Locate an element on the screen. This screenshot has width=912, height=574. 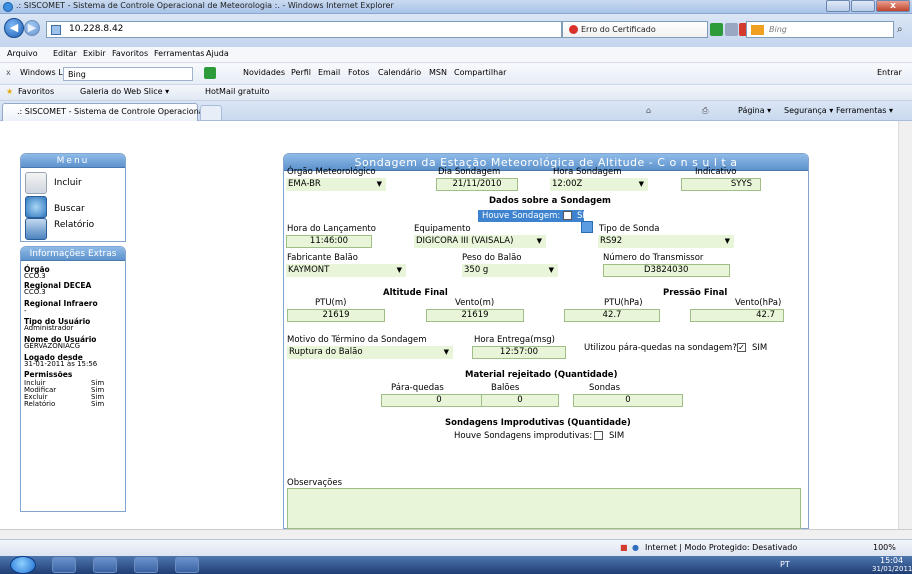
mat-baloes-field: 0 is located at coordinates (520, 400).